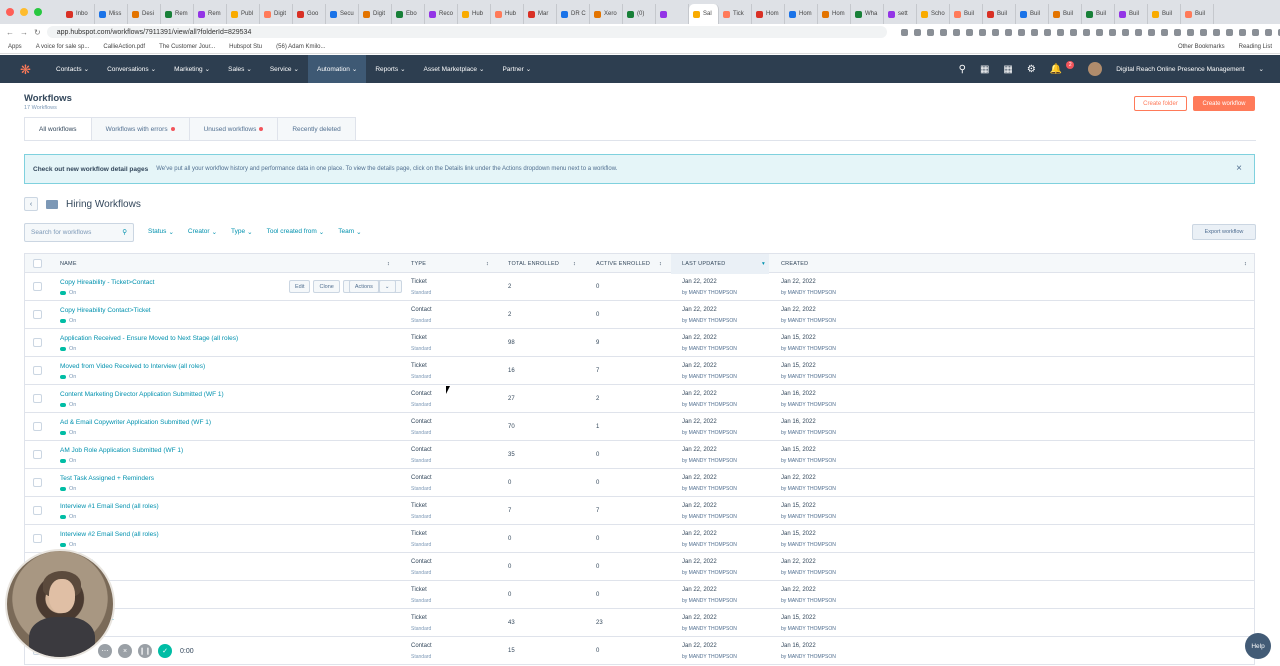 The height and width of the screenshot is (666, 1280). I want to click on column-header-created: Created ↕, so click(1014, 264).